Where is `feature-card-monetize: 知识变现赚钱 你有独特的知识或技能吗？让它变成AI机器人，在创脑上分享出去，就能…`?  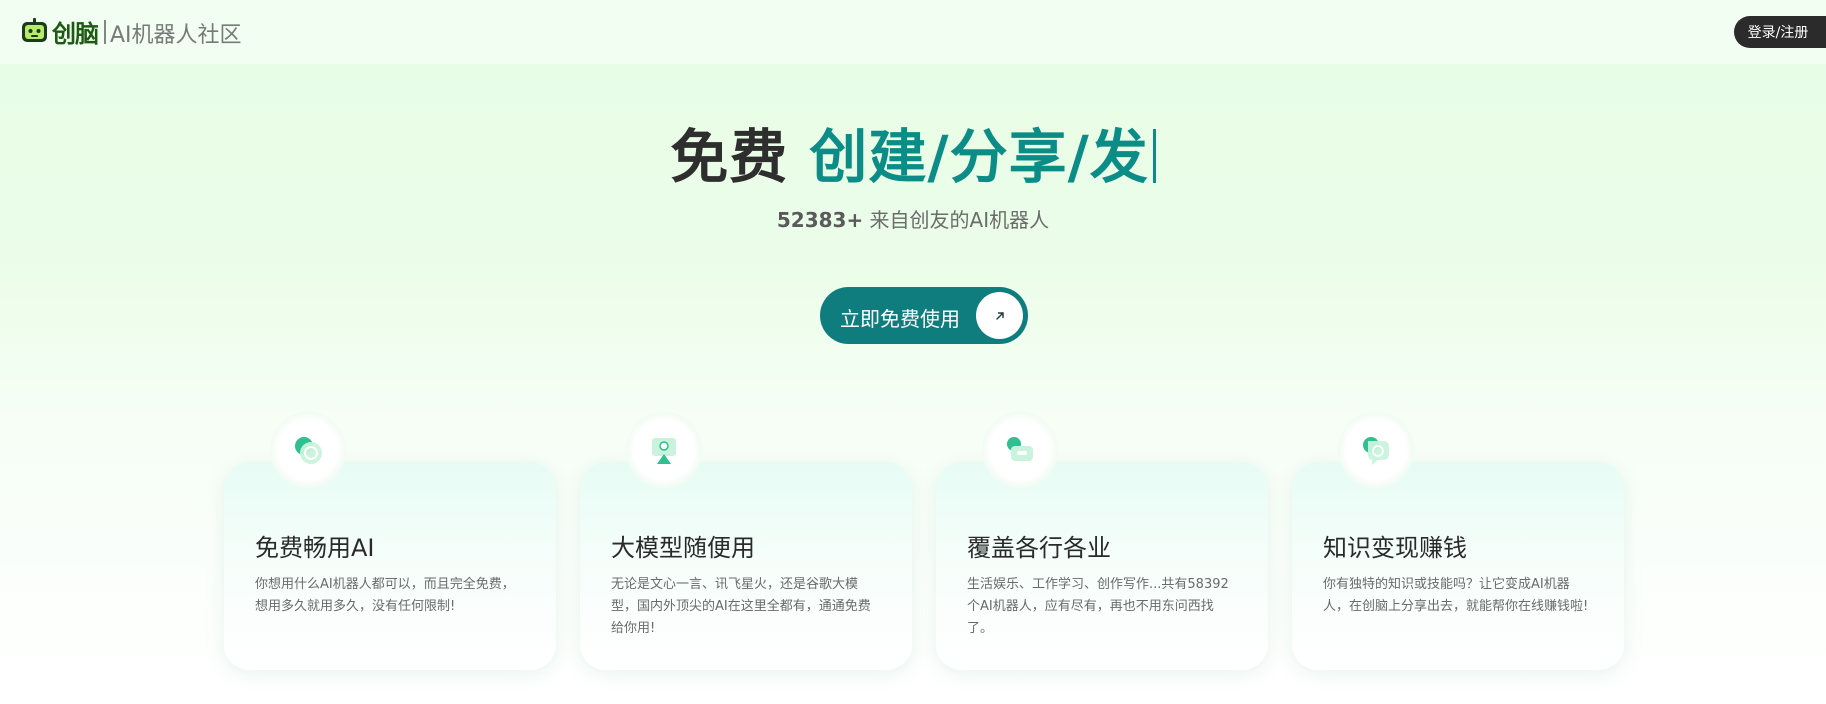 feature-card-monetize: 知识变现赚钱 你有独特的知识或技能吗？让它变成AI机器人，在创脑上分享出去，就能… is located at coordinates (1458, 566).